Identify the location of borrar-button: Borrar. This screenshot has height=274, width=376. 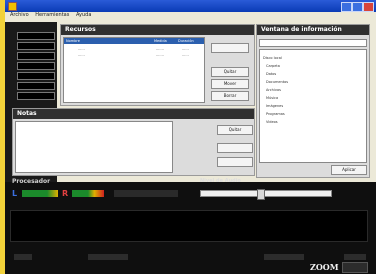
(230, 96).